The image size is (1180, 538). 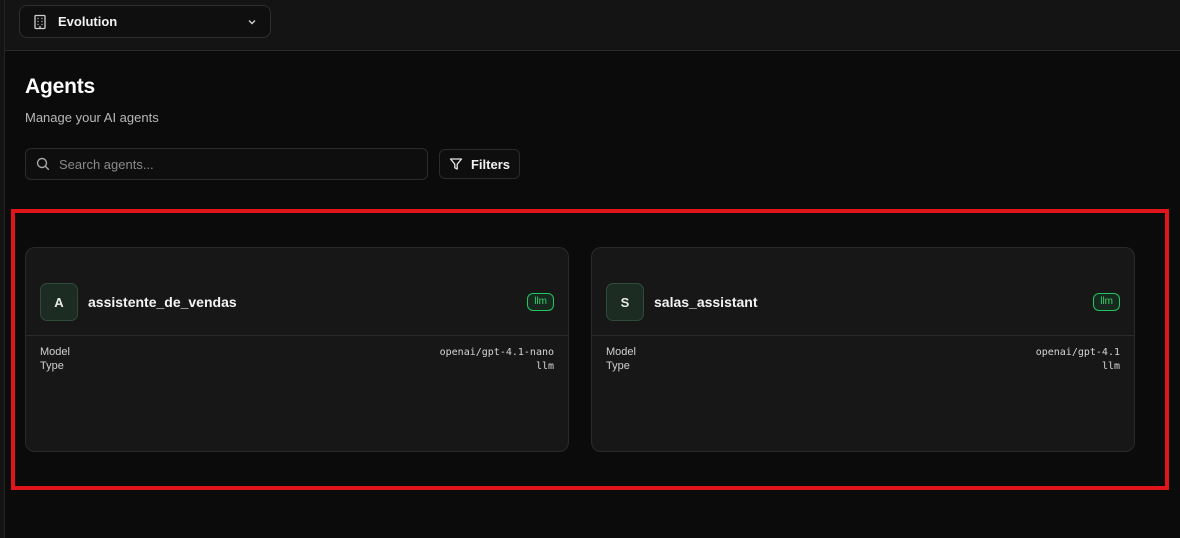 I want to click on organization-selector: Evolution, so click(x=145, y=21).